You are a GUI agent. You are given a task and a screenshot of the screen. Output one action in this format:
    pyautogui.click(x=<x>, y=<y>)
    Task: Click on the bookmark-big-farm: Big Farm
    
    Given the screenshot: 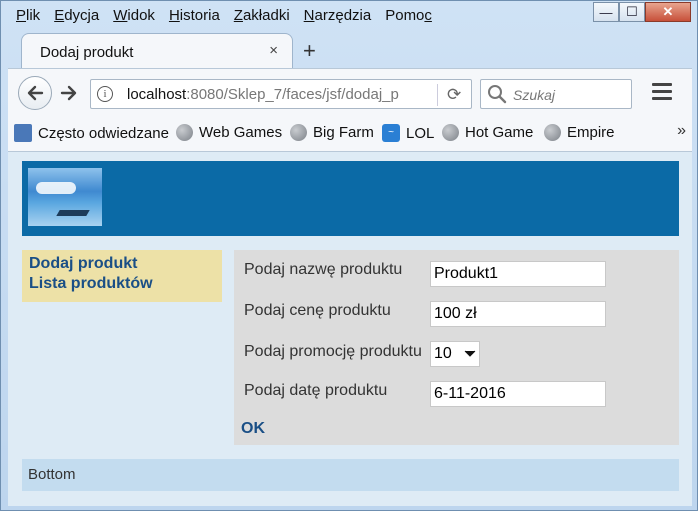 What is the action you would take?
    pyautogui.click(x=332, y=132)
    